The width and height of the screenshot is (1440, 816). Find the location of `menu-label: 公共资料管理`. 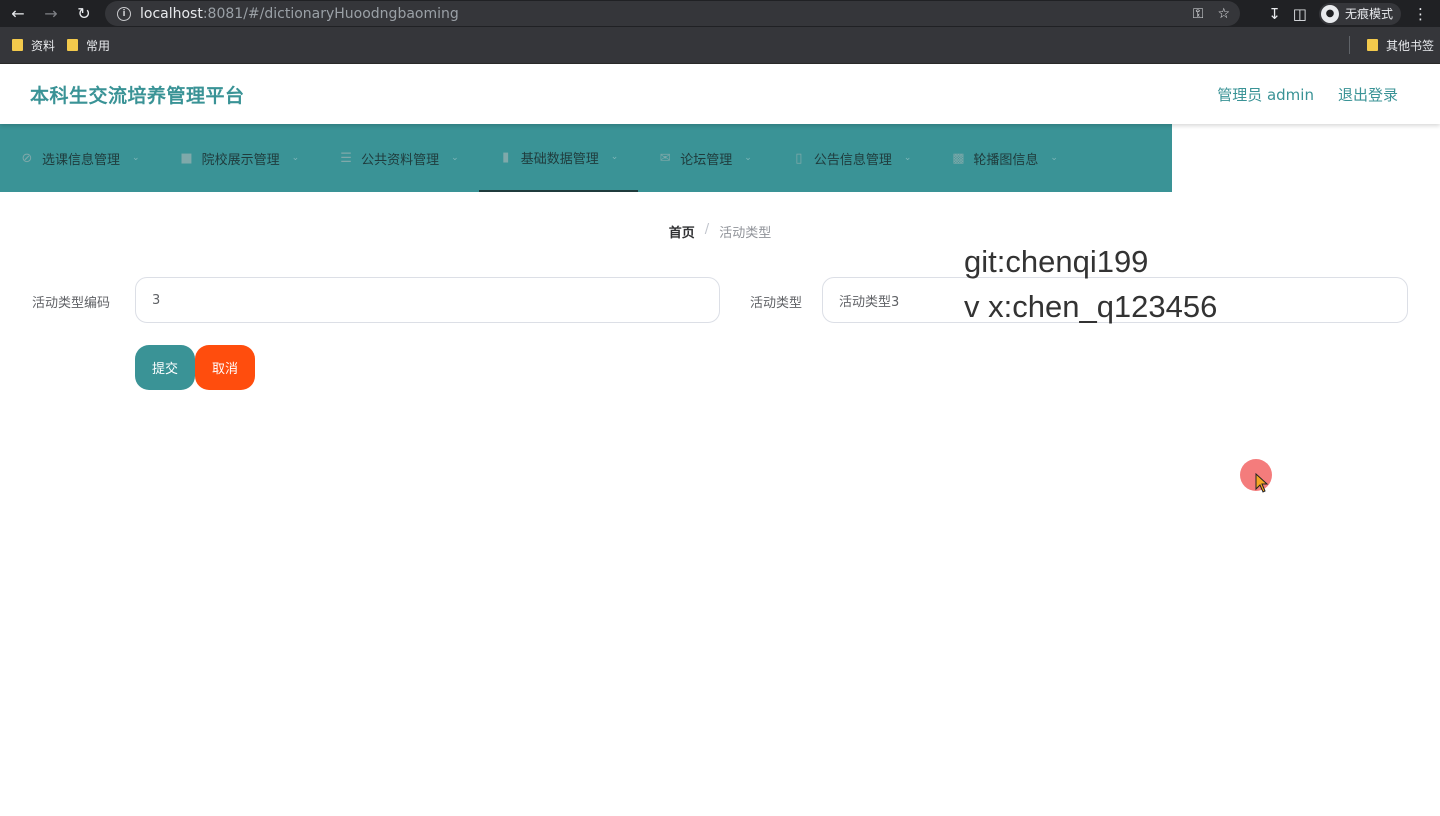

menu-label: 公共资料管理 is located at coordinates (400, 160).